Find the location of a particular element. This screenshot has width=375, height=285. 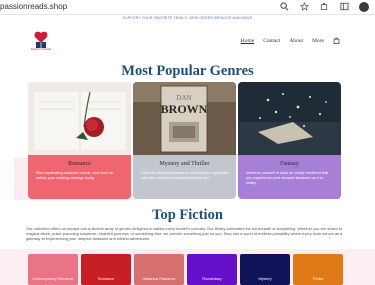

browser-toolbar: passionreads.shop is located at coordinates (187, 7).